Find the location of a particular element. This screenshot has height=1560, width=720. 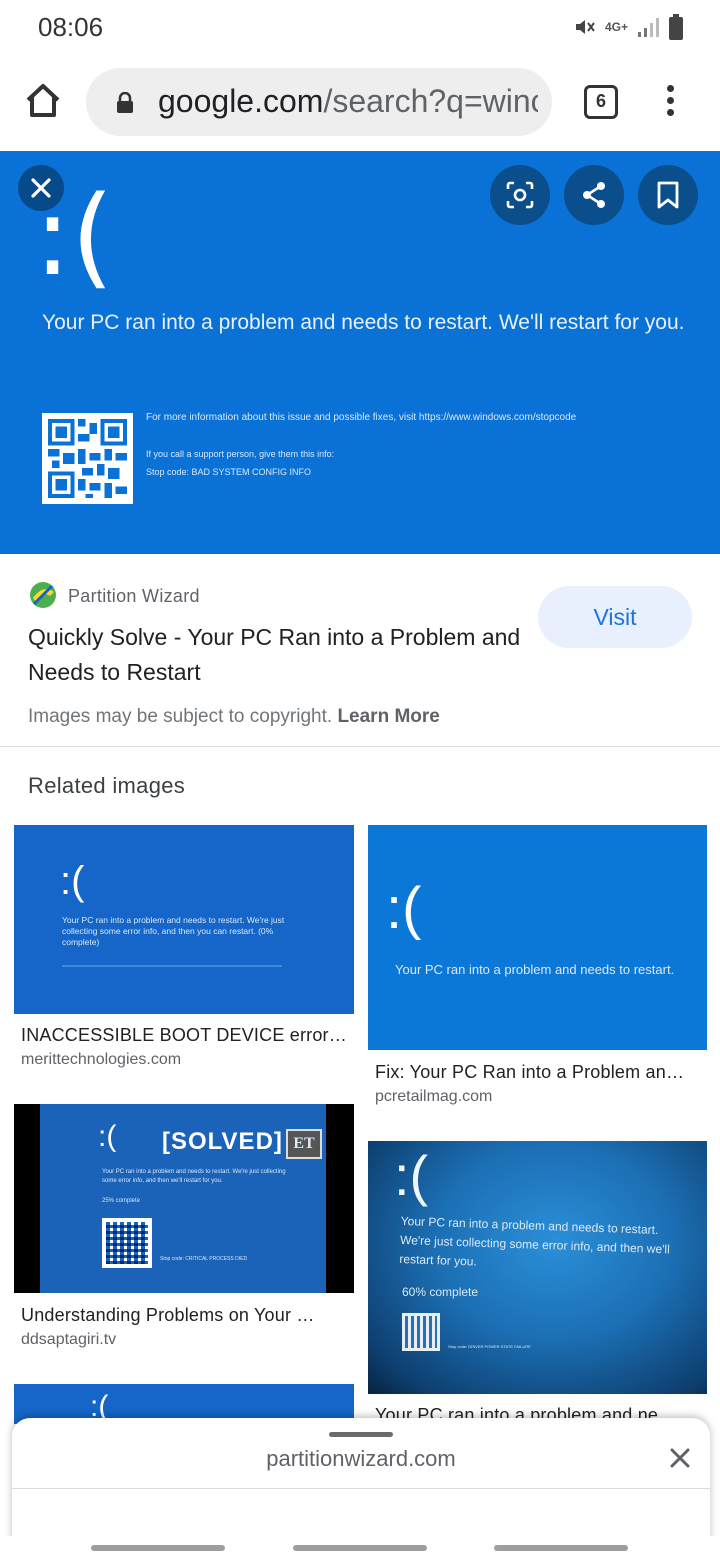

share-icon is located at coordinates (594, 195).